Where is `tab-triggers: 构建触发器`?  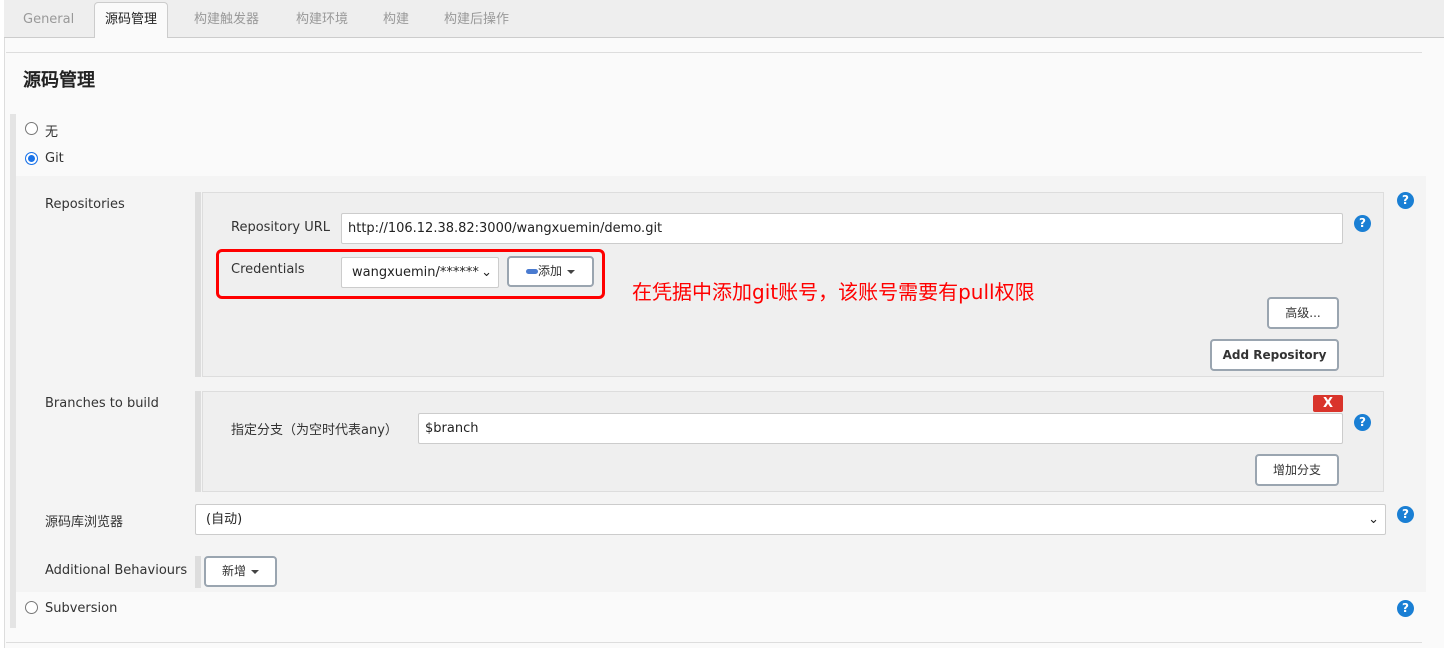
tab-triggers: 构建触发器 is located at coordinates (226, 19).